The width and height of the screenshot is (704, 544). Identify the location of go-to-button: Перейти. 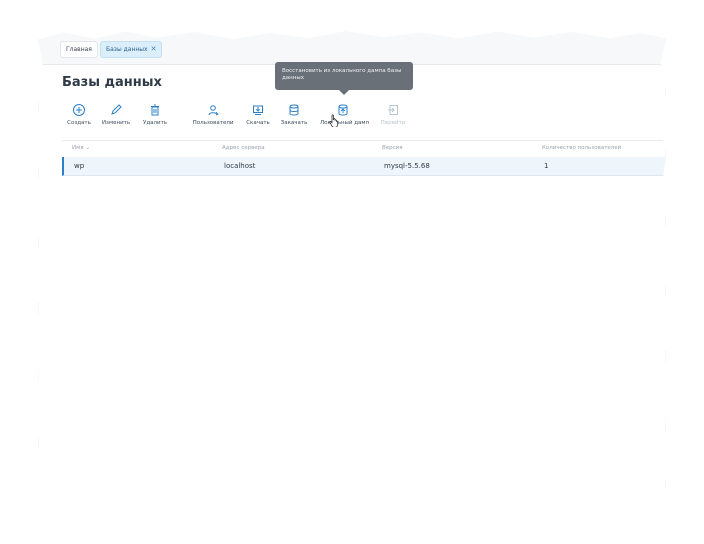
(393, 114).